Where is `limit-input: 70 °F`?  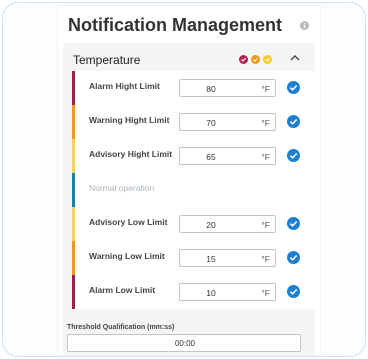
limit-input: 70 °F is located at coordinates (227, 122).